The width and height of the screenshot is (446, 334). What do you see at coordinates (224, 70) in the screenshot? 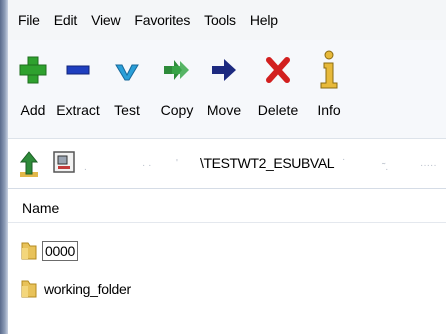
I see `arrow-right-icon` at bounding box center [224, 70].